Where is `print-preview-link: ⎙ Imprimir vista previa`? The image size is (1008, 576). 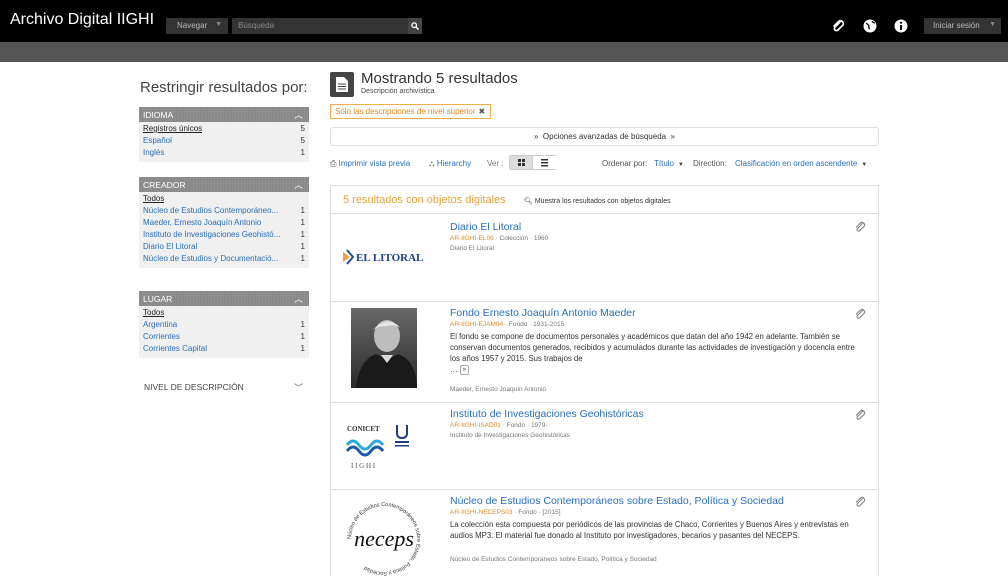
print-preview-link: ⎙ Imprimir vista previa is located at coordinates (370, 164).